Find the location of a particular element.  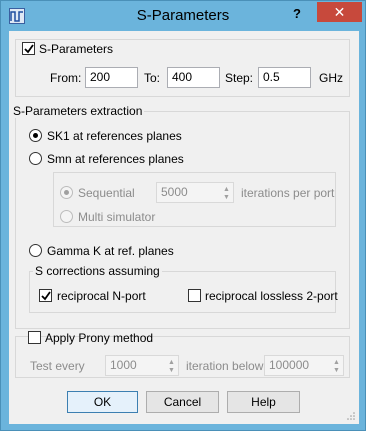

gamma-radio is located at coordinates (35, 250).